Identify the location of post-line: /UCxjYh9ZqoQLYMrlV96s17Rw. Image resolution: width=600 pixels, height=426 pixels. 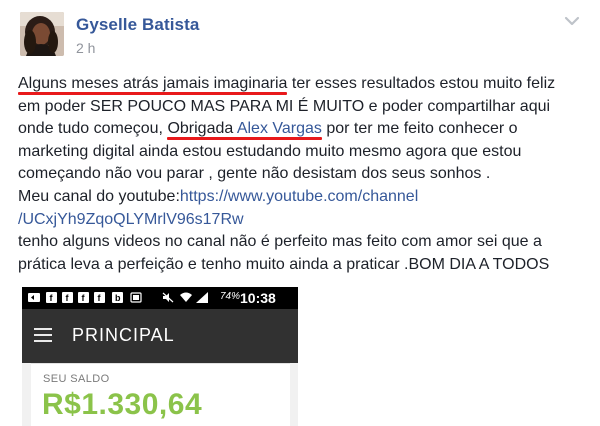
(305, 220).